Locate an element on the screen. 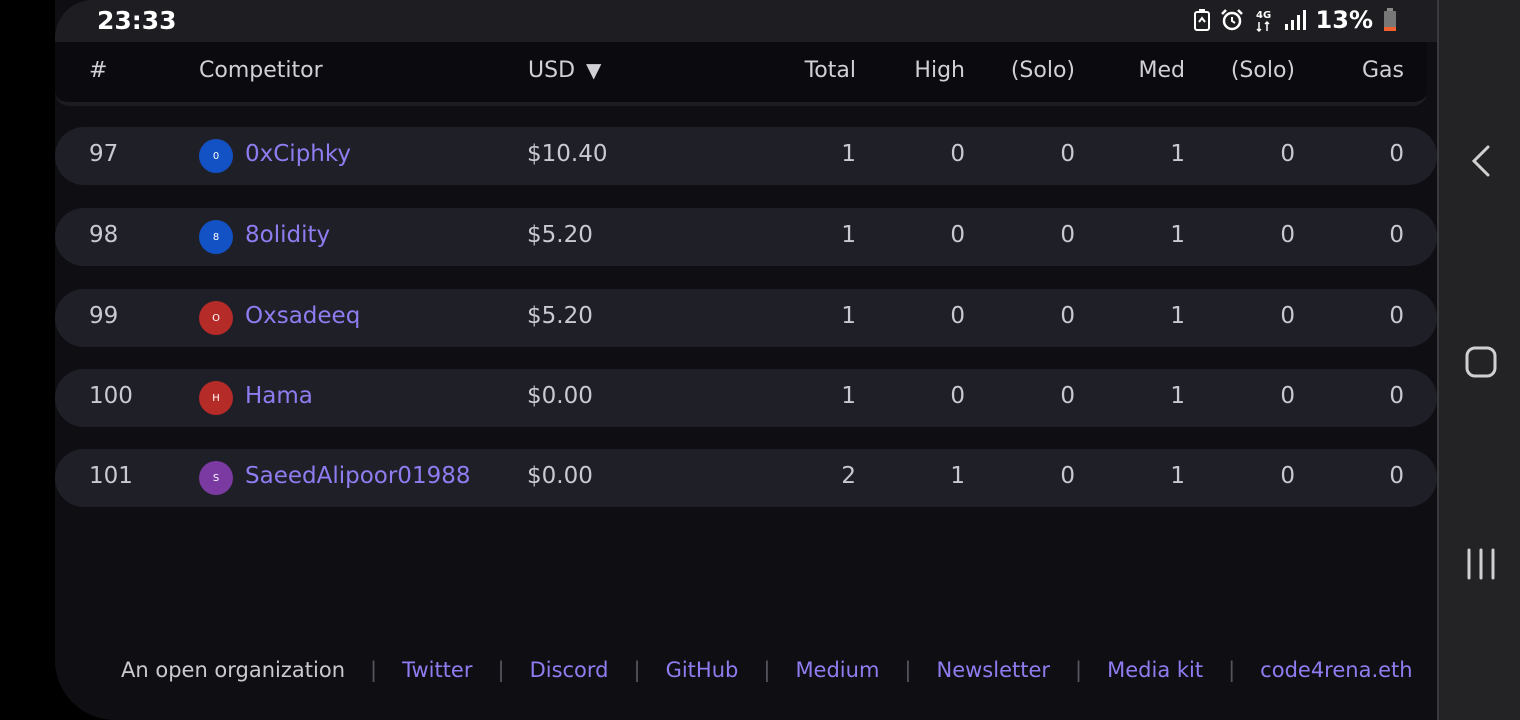 This screenshot has width=1520, height=720. table-row: 99 O Oxsadeeq $5.20 1 0 0 1 0 0 is located at coordinates (746, 318).